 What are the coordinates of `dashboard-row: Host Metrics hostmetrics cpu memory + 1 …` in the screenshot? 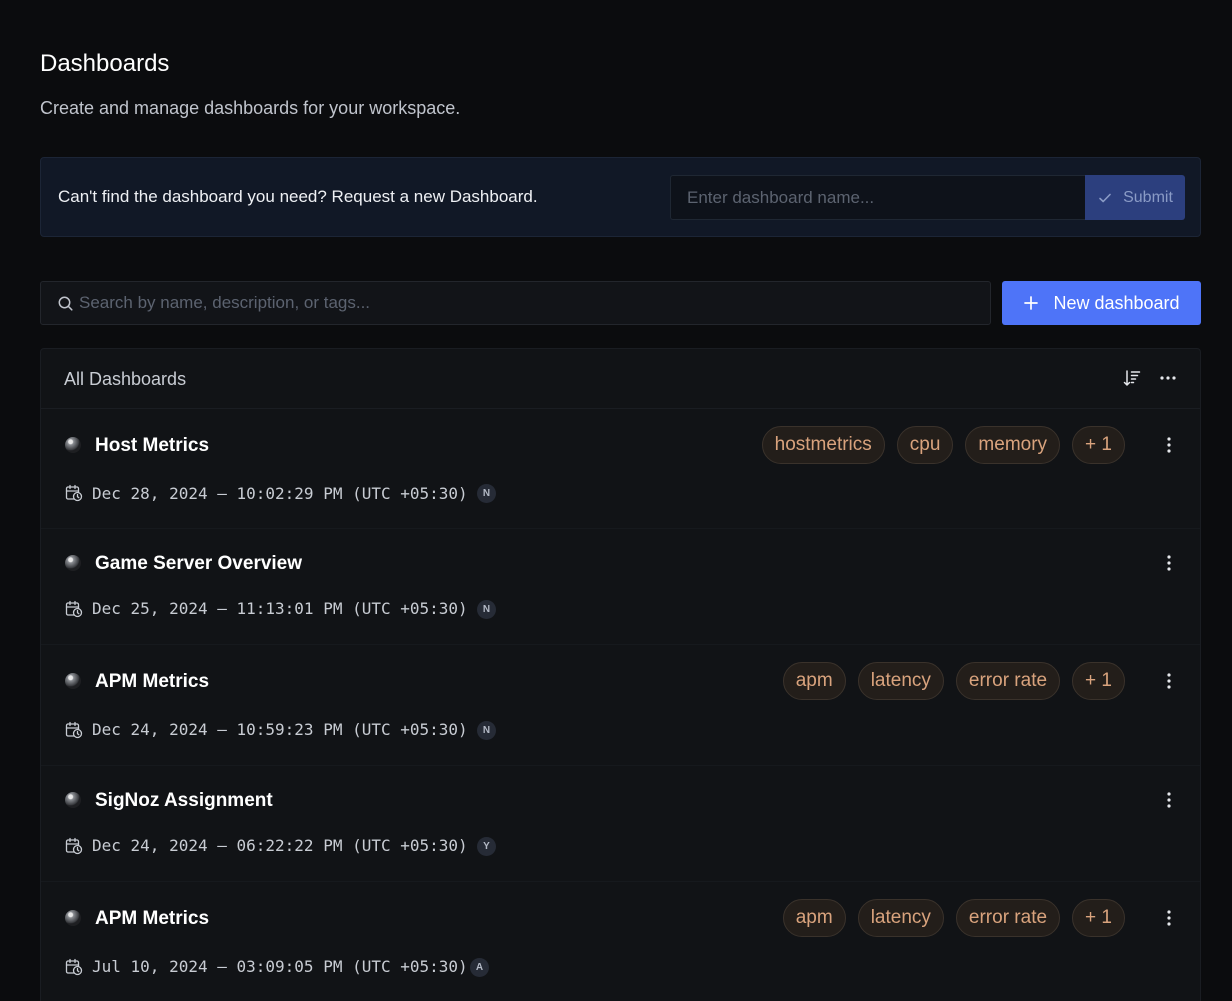 It's located at (620, 469).